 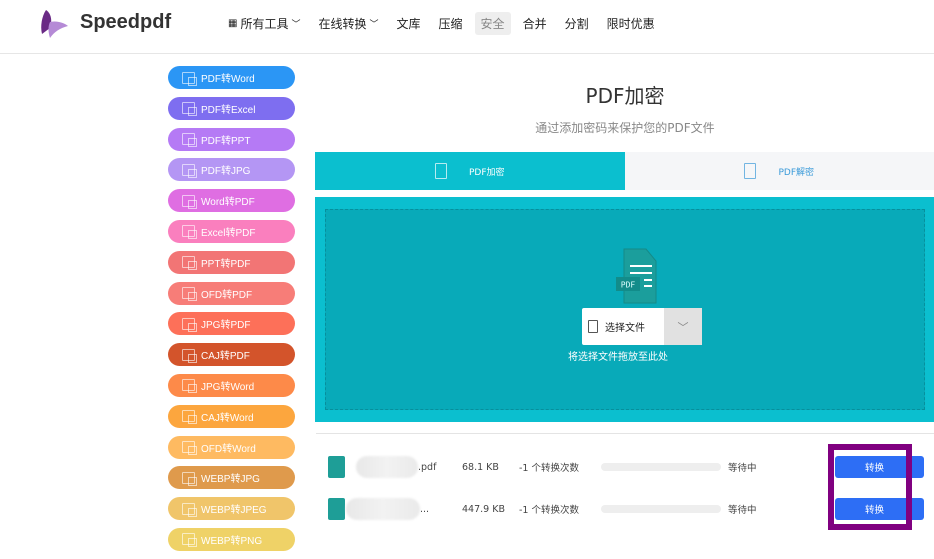 I want to click on sidebar-tool-button: PPT转PDF, so click(x=231, y=262).